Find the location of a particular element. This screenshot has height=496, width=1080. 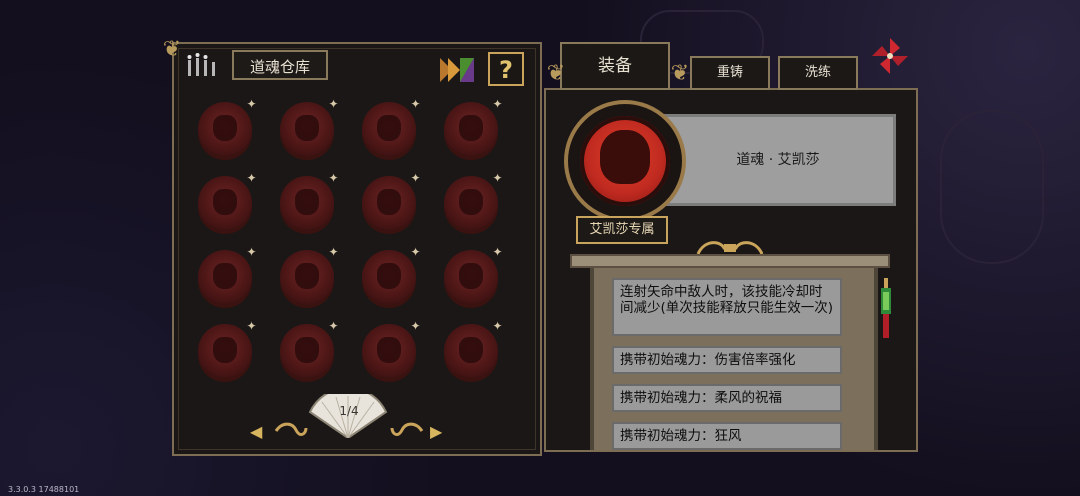

candle-icon is located at coordinates (201, 64).